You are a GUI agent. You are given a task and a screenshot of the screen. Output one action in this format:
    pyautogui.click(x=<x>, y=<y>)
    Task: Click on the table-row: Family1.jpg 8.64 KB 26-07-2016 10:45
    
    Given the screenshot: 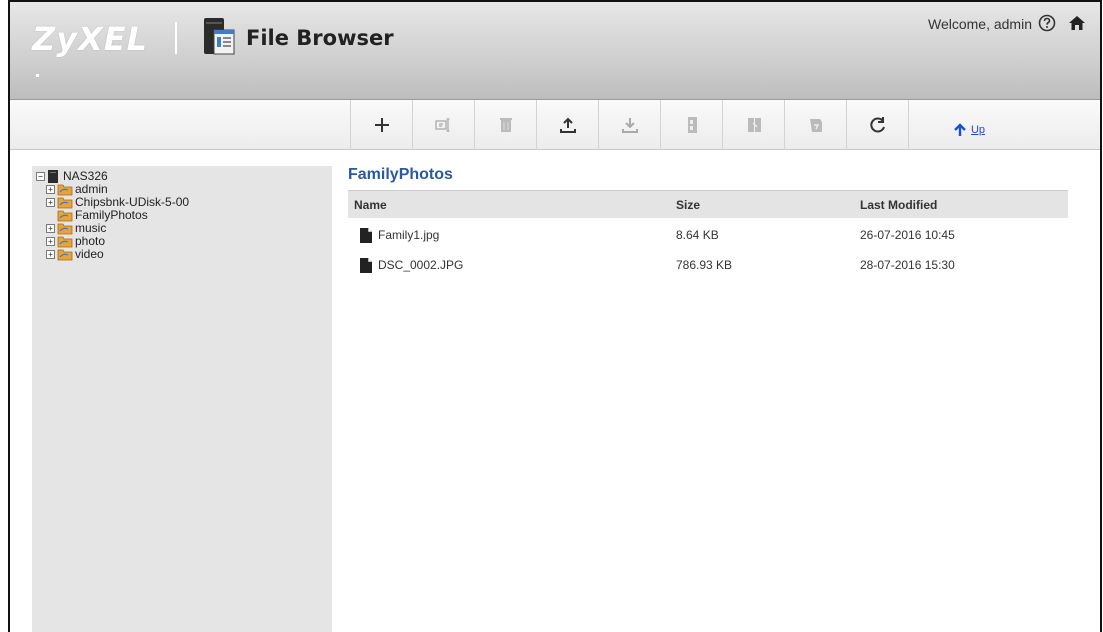 What is the action you would take?
    pyautogui.click(x=708, y=235)
    